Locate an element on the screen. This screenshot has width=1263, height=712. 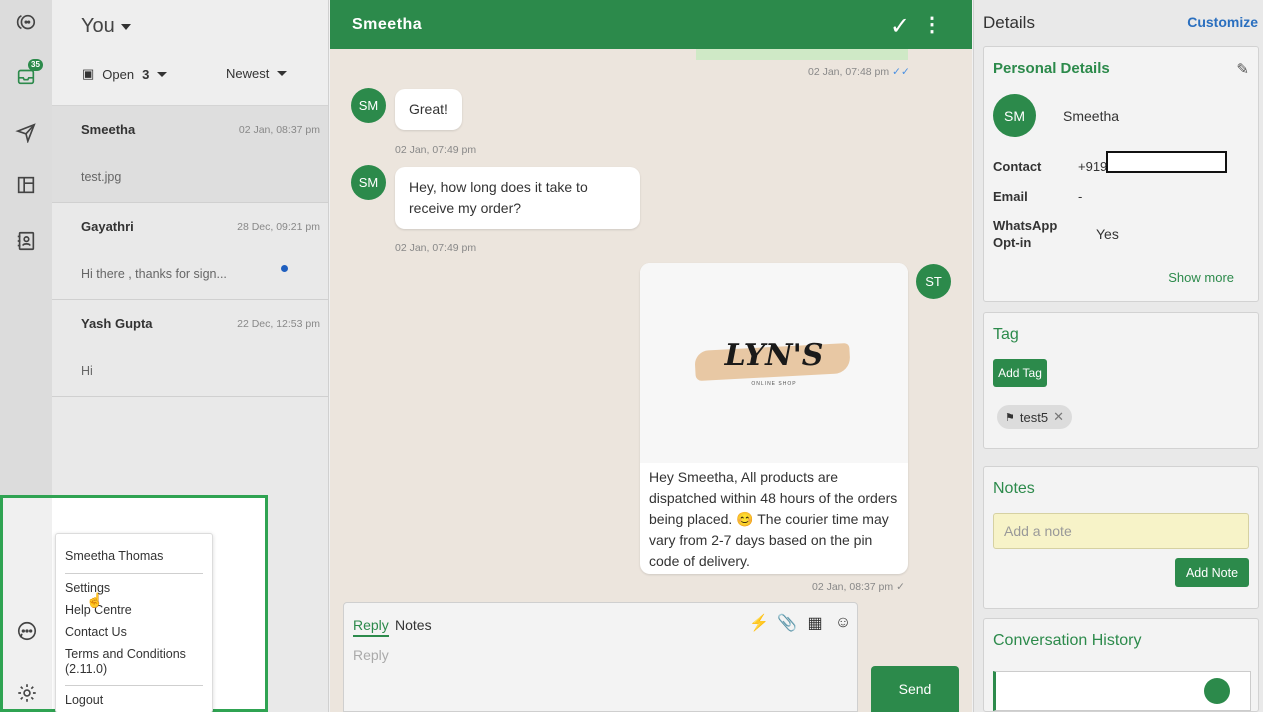
tag-card: Tag Add Tag ⚑ test5 ✕ is located at coordinates (1121, 380).